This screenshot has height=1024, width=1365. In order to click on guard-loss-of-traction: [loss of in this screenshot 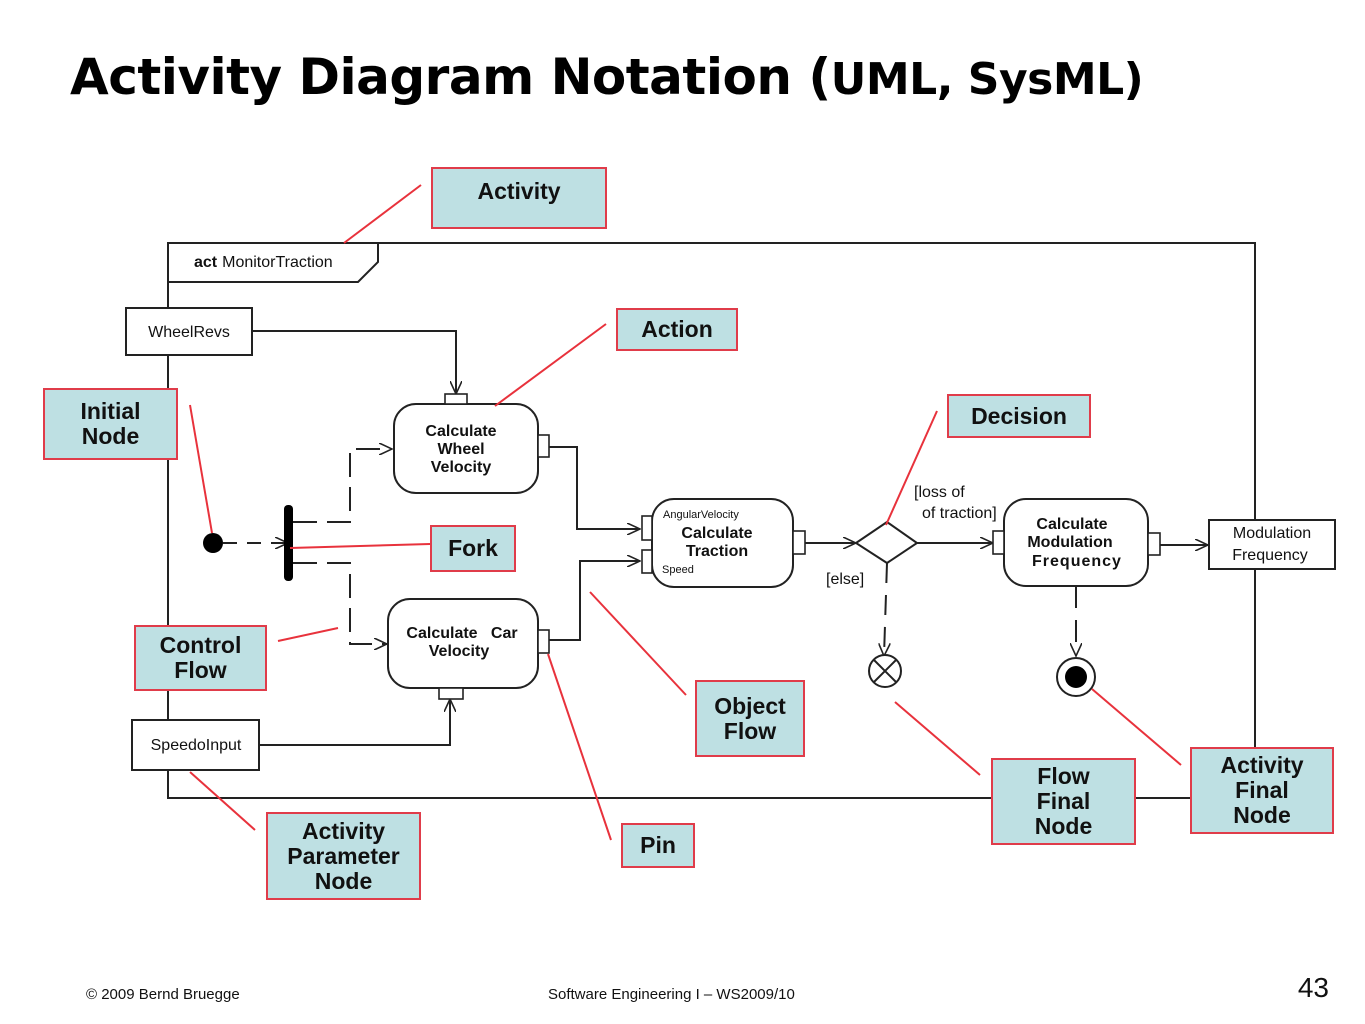, I will do `click(939, 492)`.